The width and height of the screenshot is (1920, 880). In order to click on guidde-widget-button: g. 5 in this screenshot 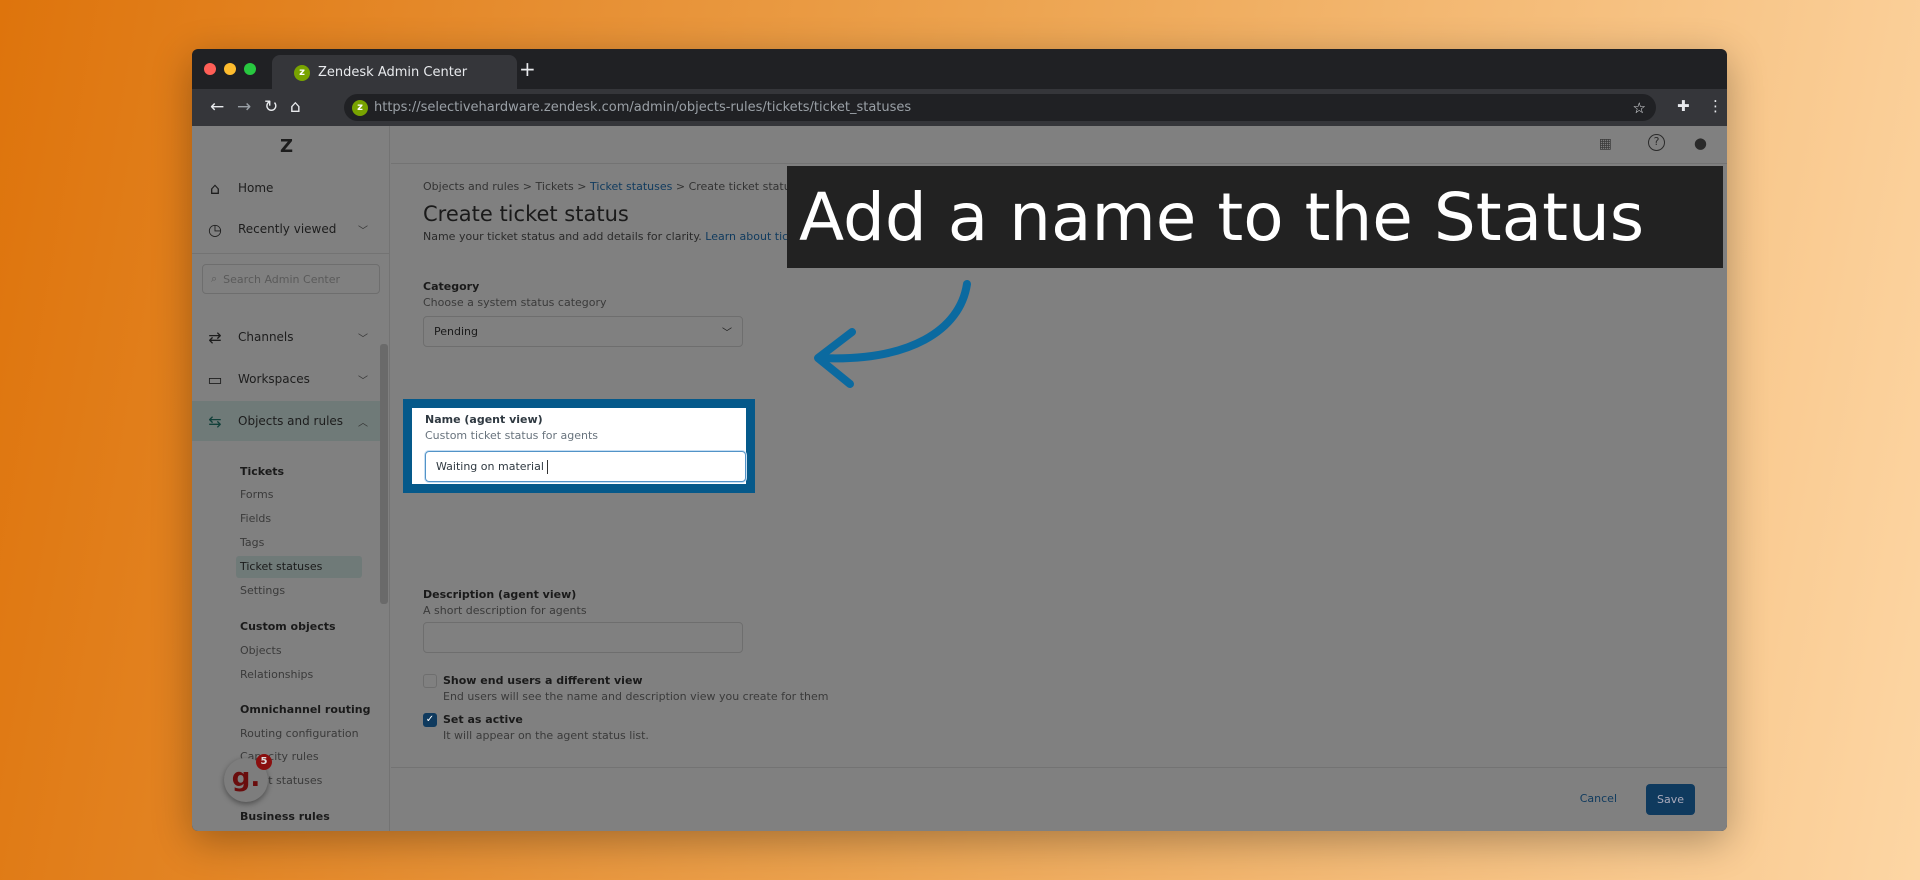, I will do `click(248, 778)`.